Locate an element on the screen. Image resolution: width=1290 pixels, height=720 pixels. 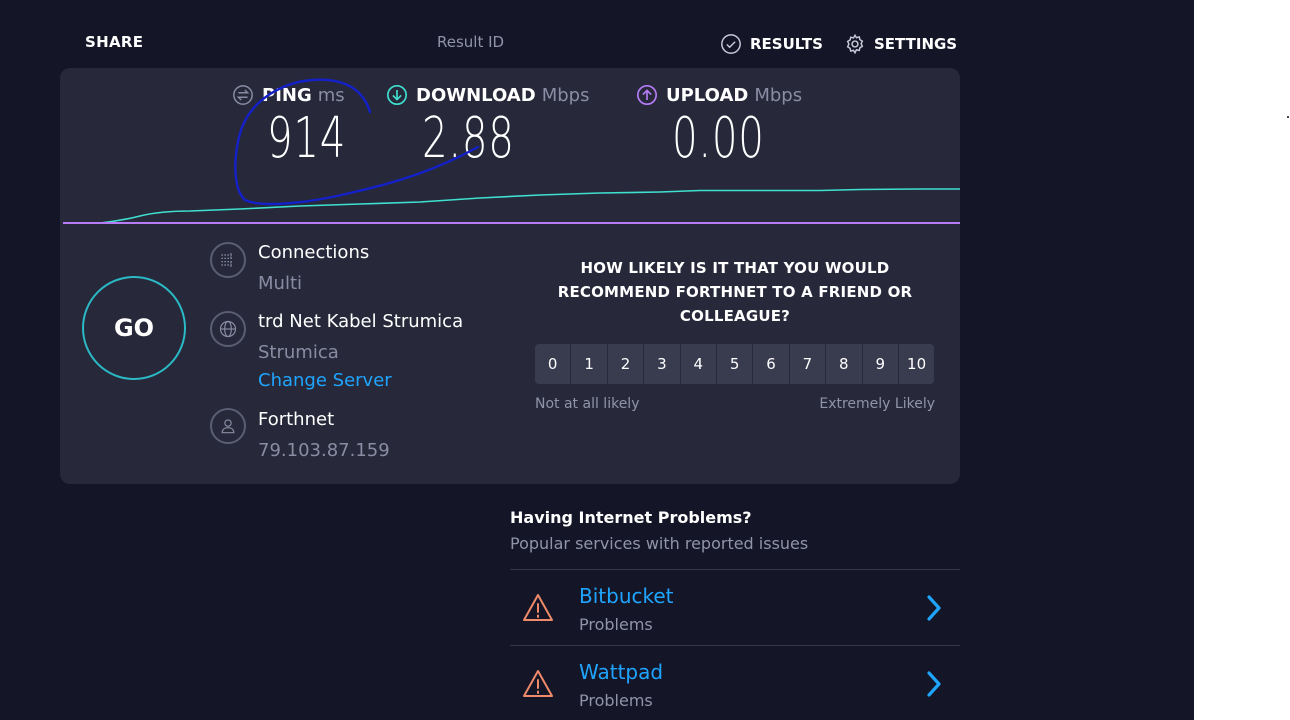
upload-arrow-icon is located at coordinates (647, 95).